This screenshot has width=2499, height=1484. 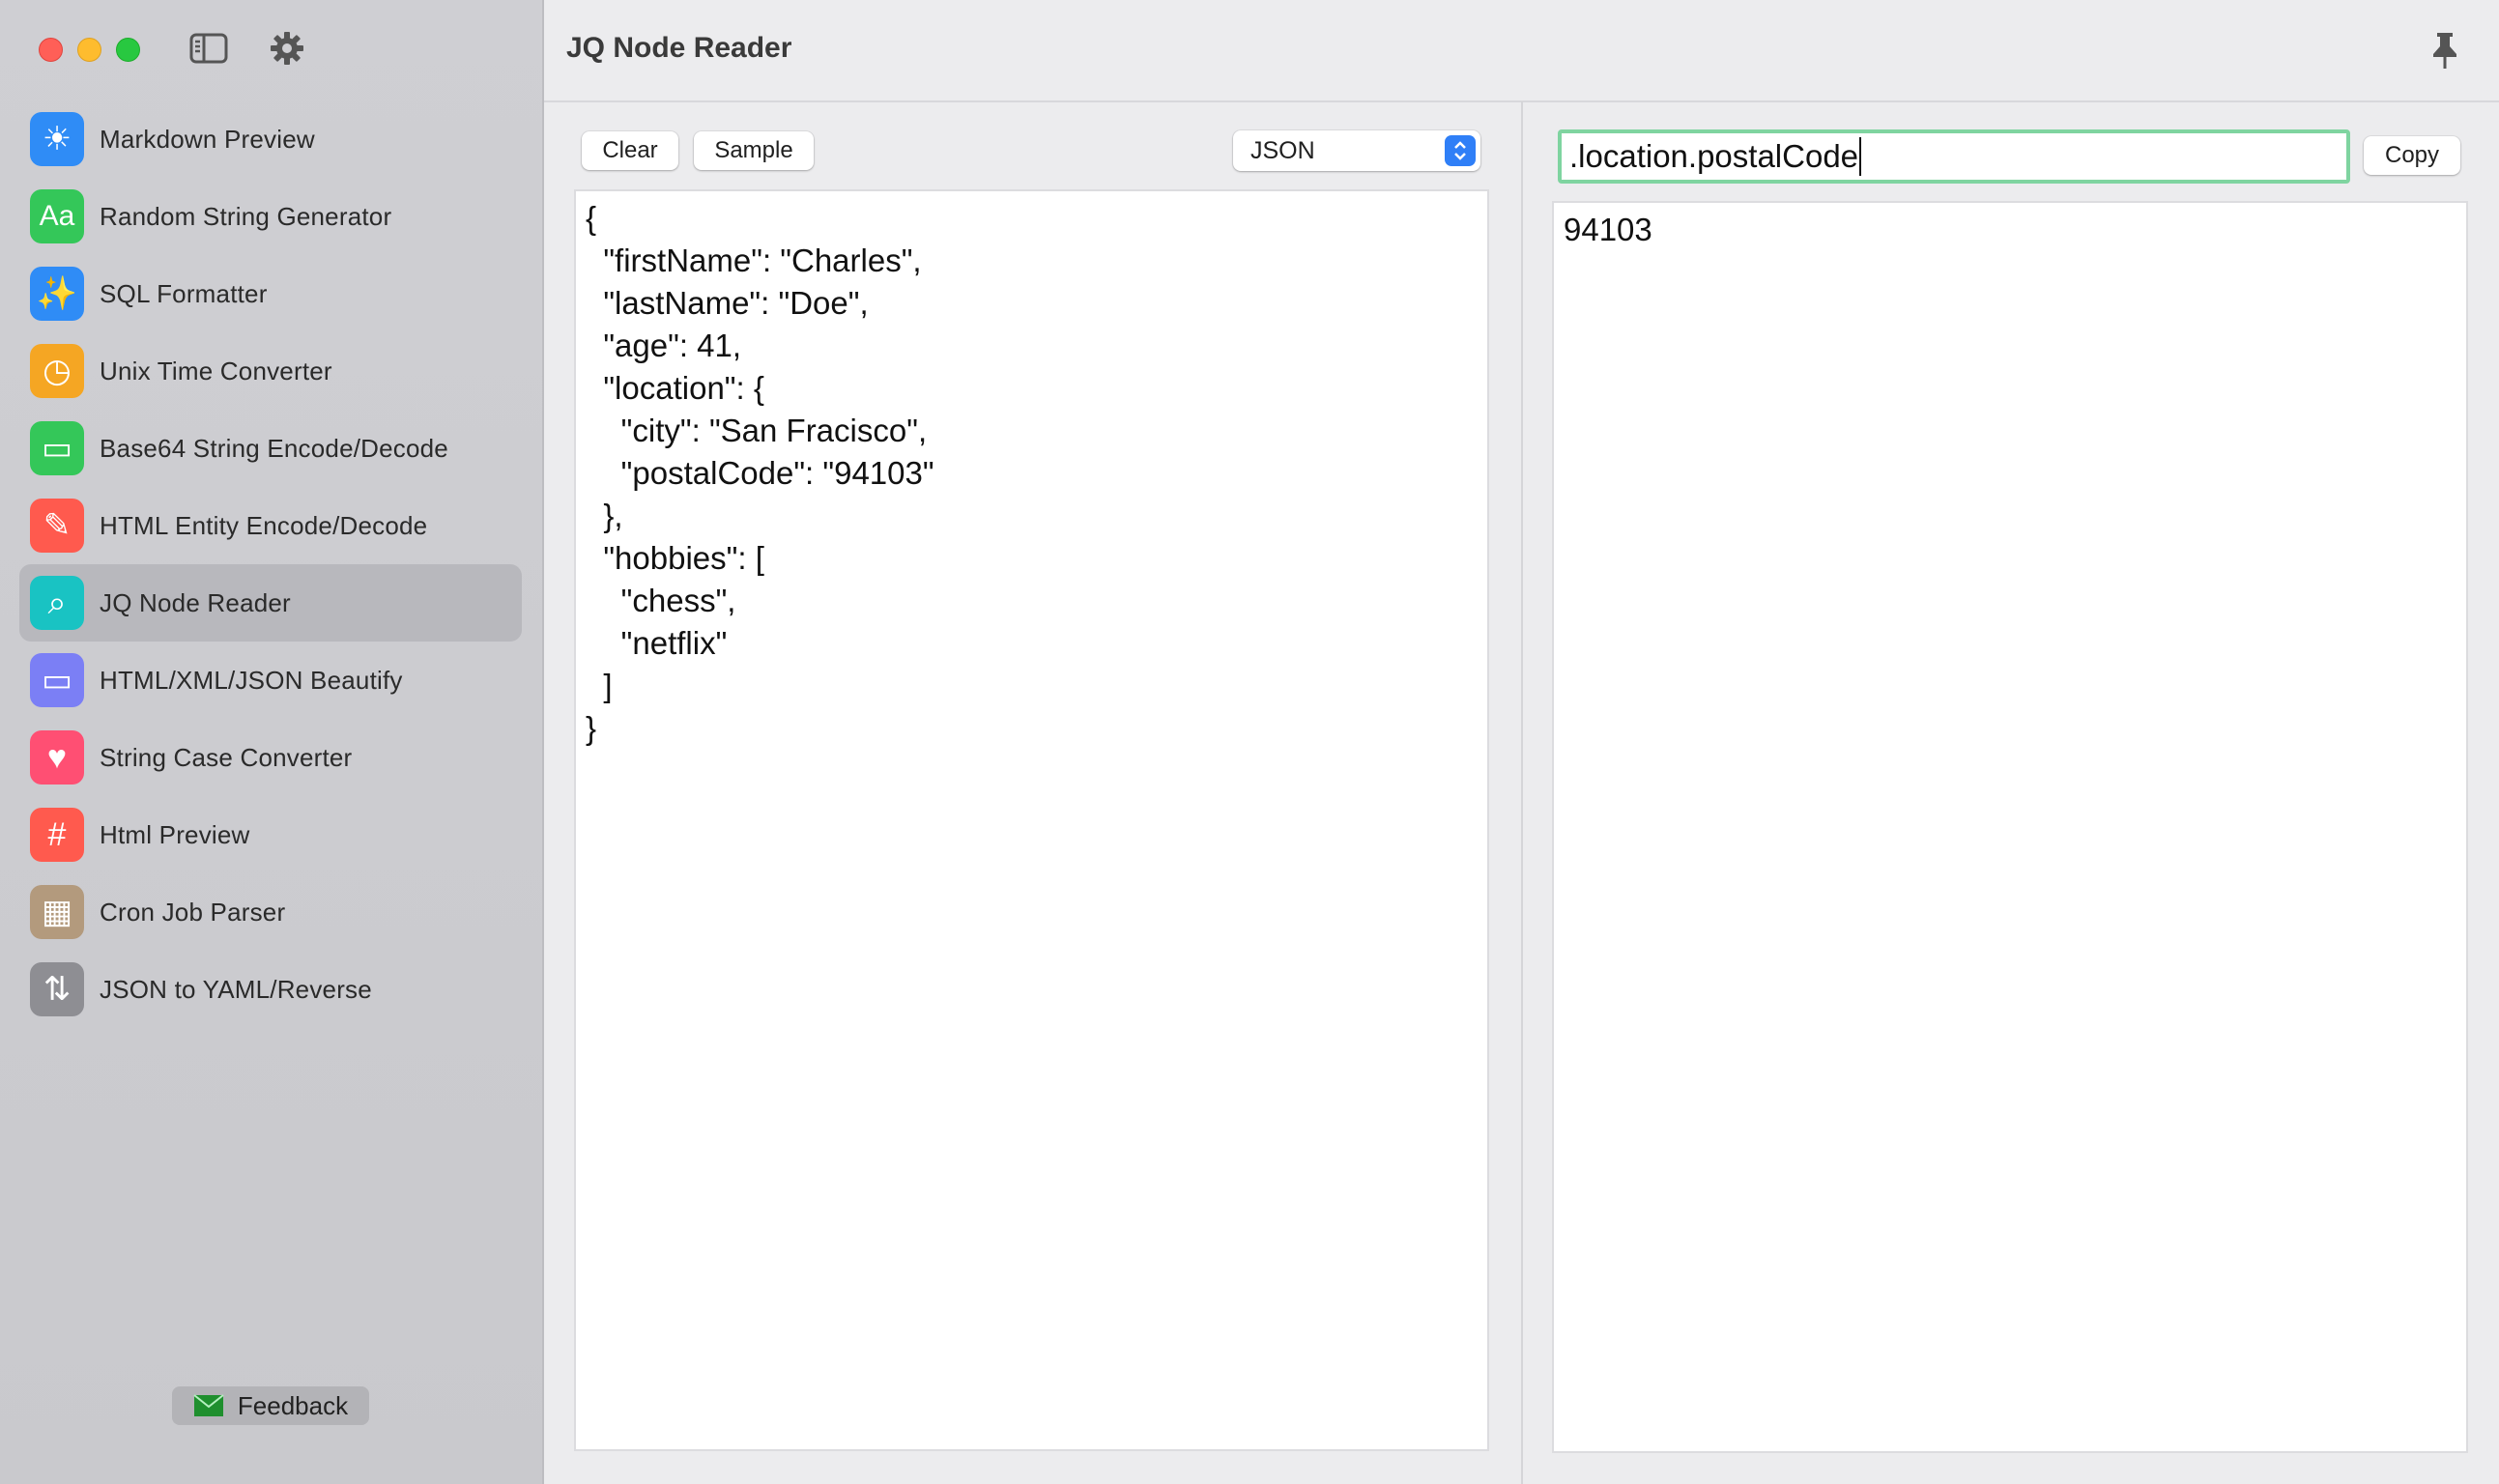 What do you see at coordinates (246, 216) in the screenshot?
I see `sidebar-item-label: Random String Generator` at bounding box center [246, 216].